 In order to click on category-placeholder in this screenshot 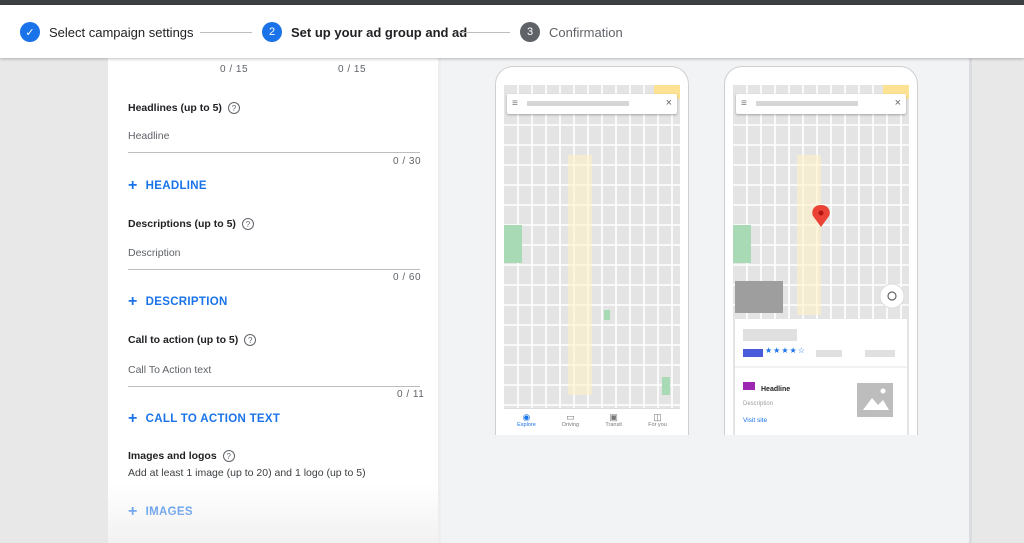, I will do `click(880, 353)`.